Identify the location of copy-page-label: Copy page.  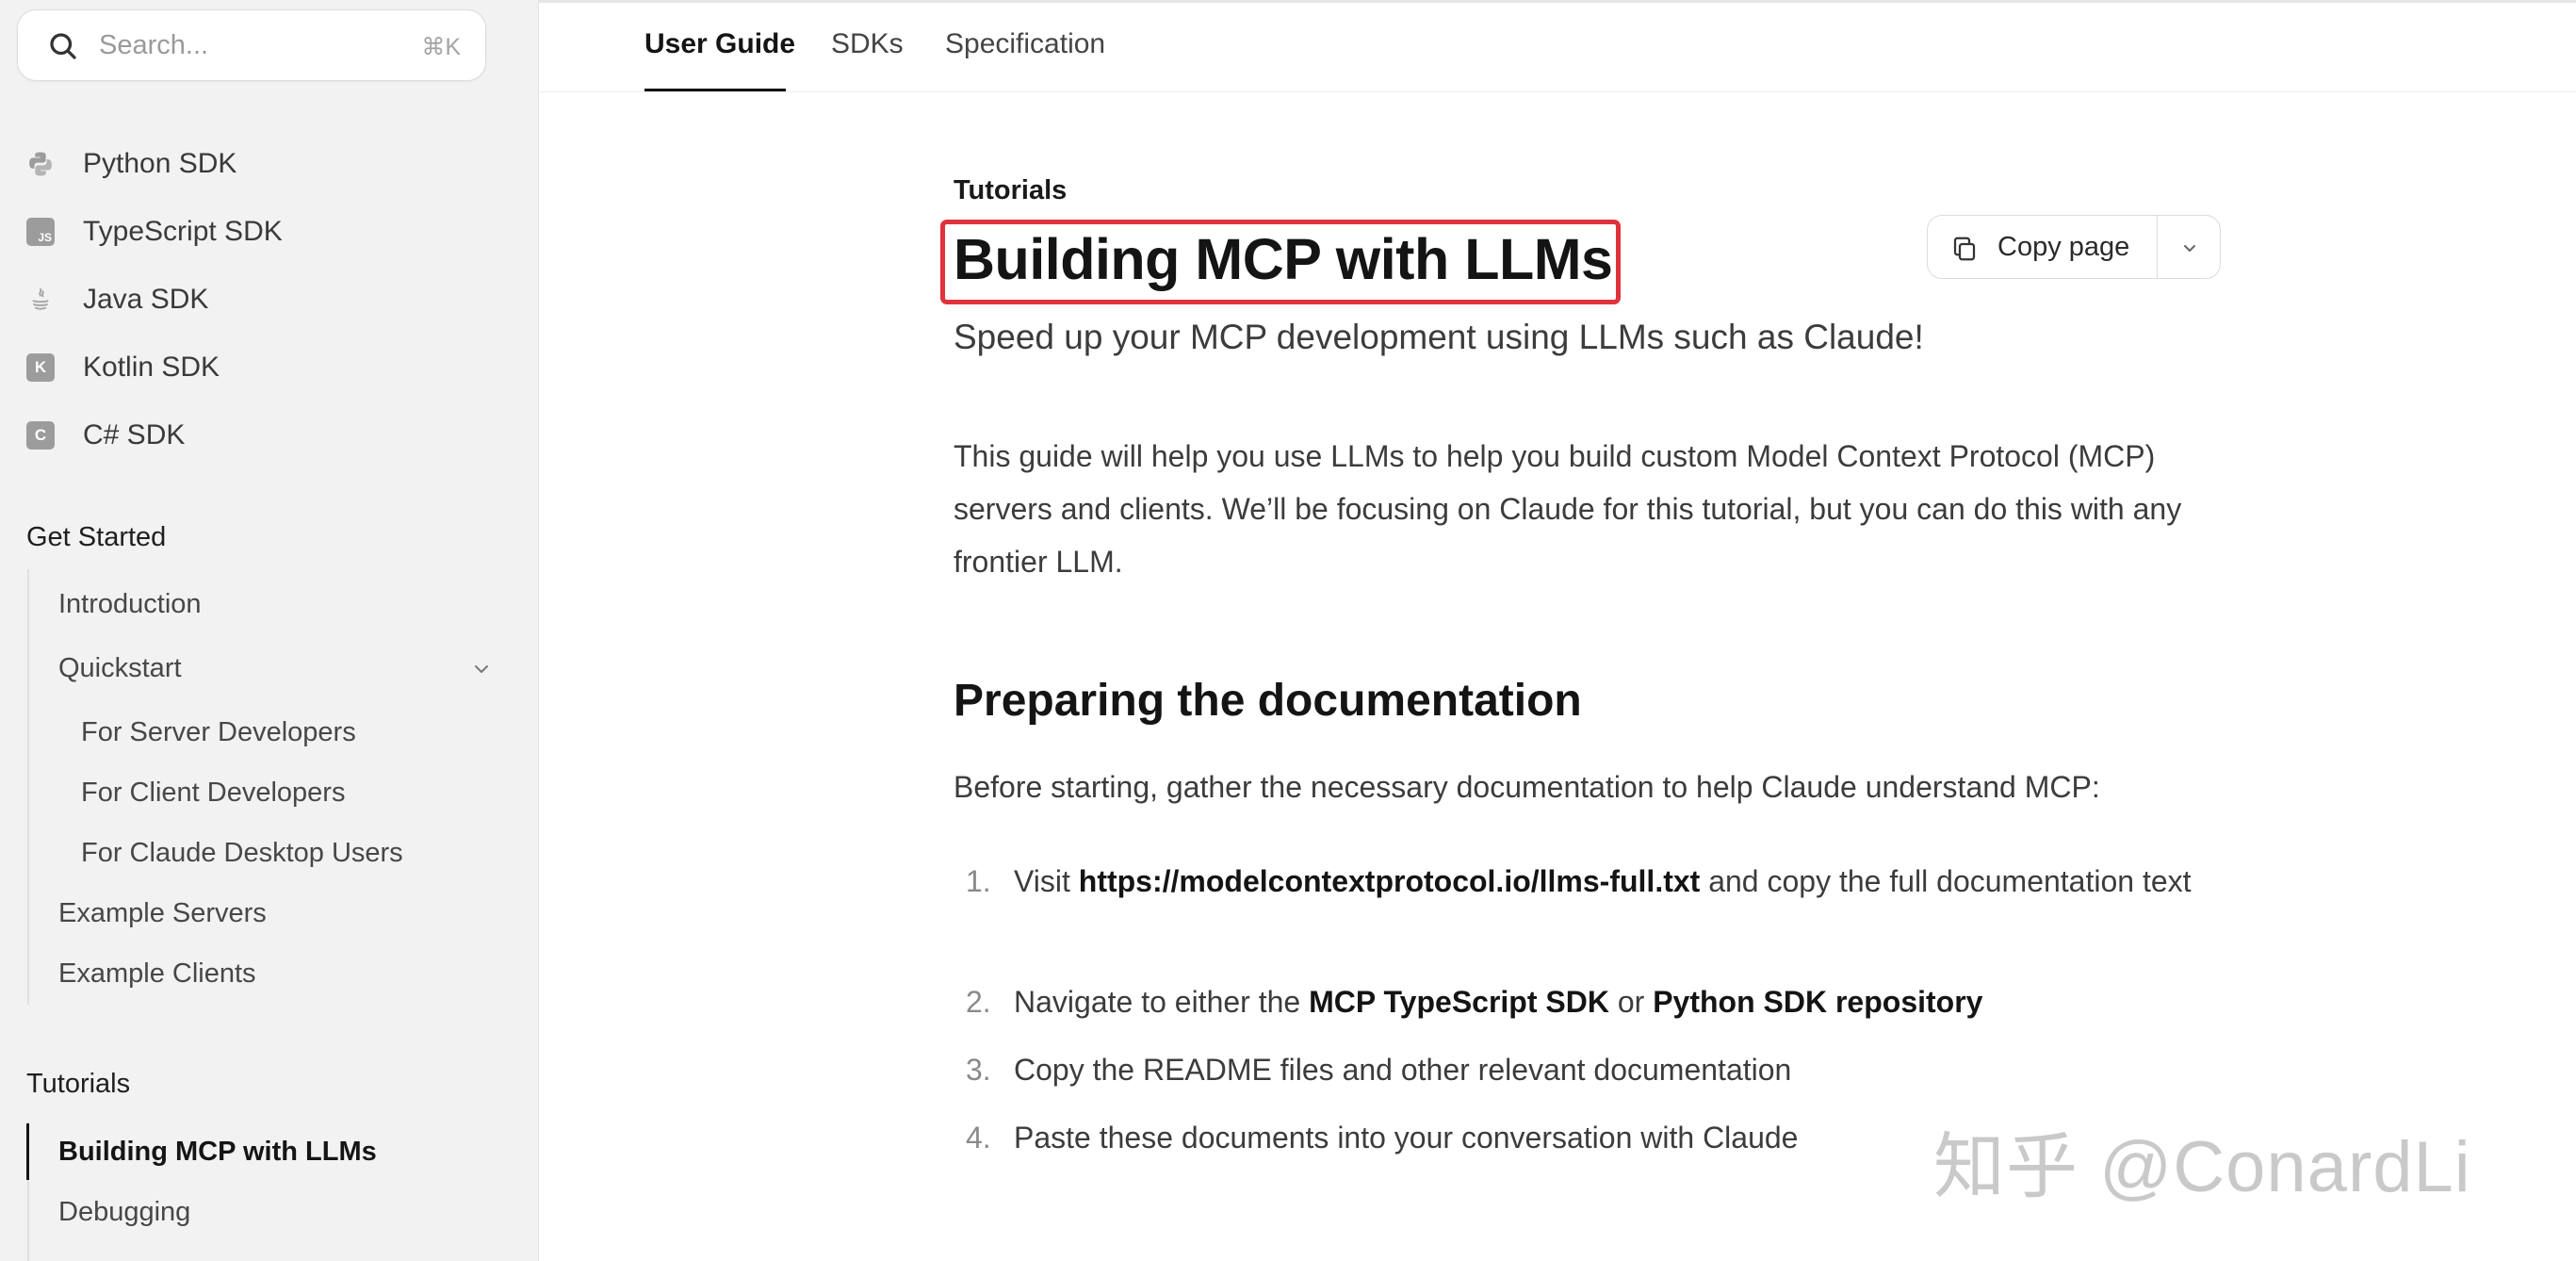
(2063, 247).